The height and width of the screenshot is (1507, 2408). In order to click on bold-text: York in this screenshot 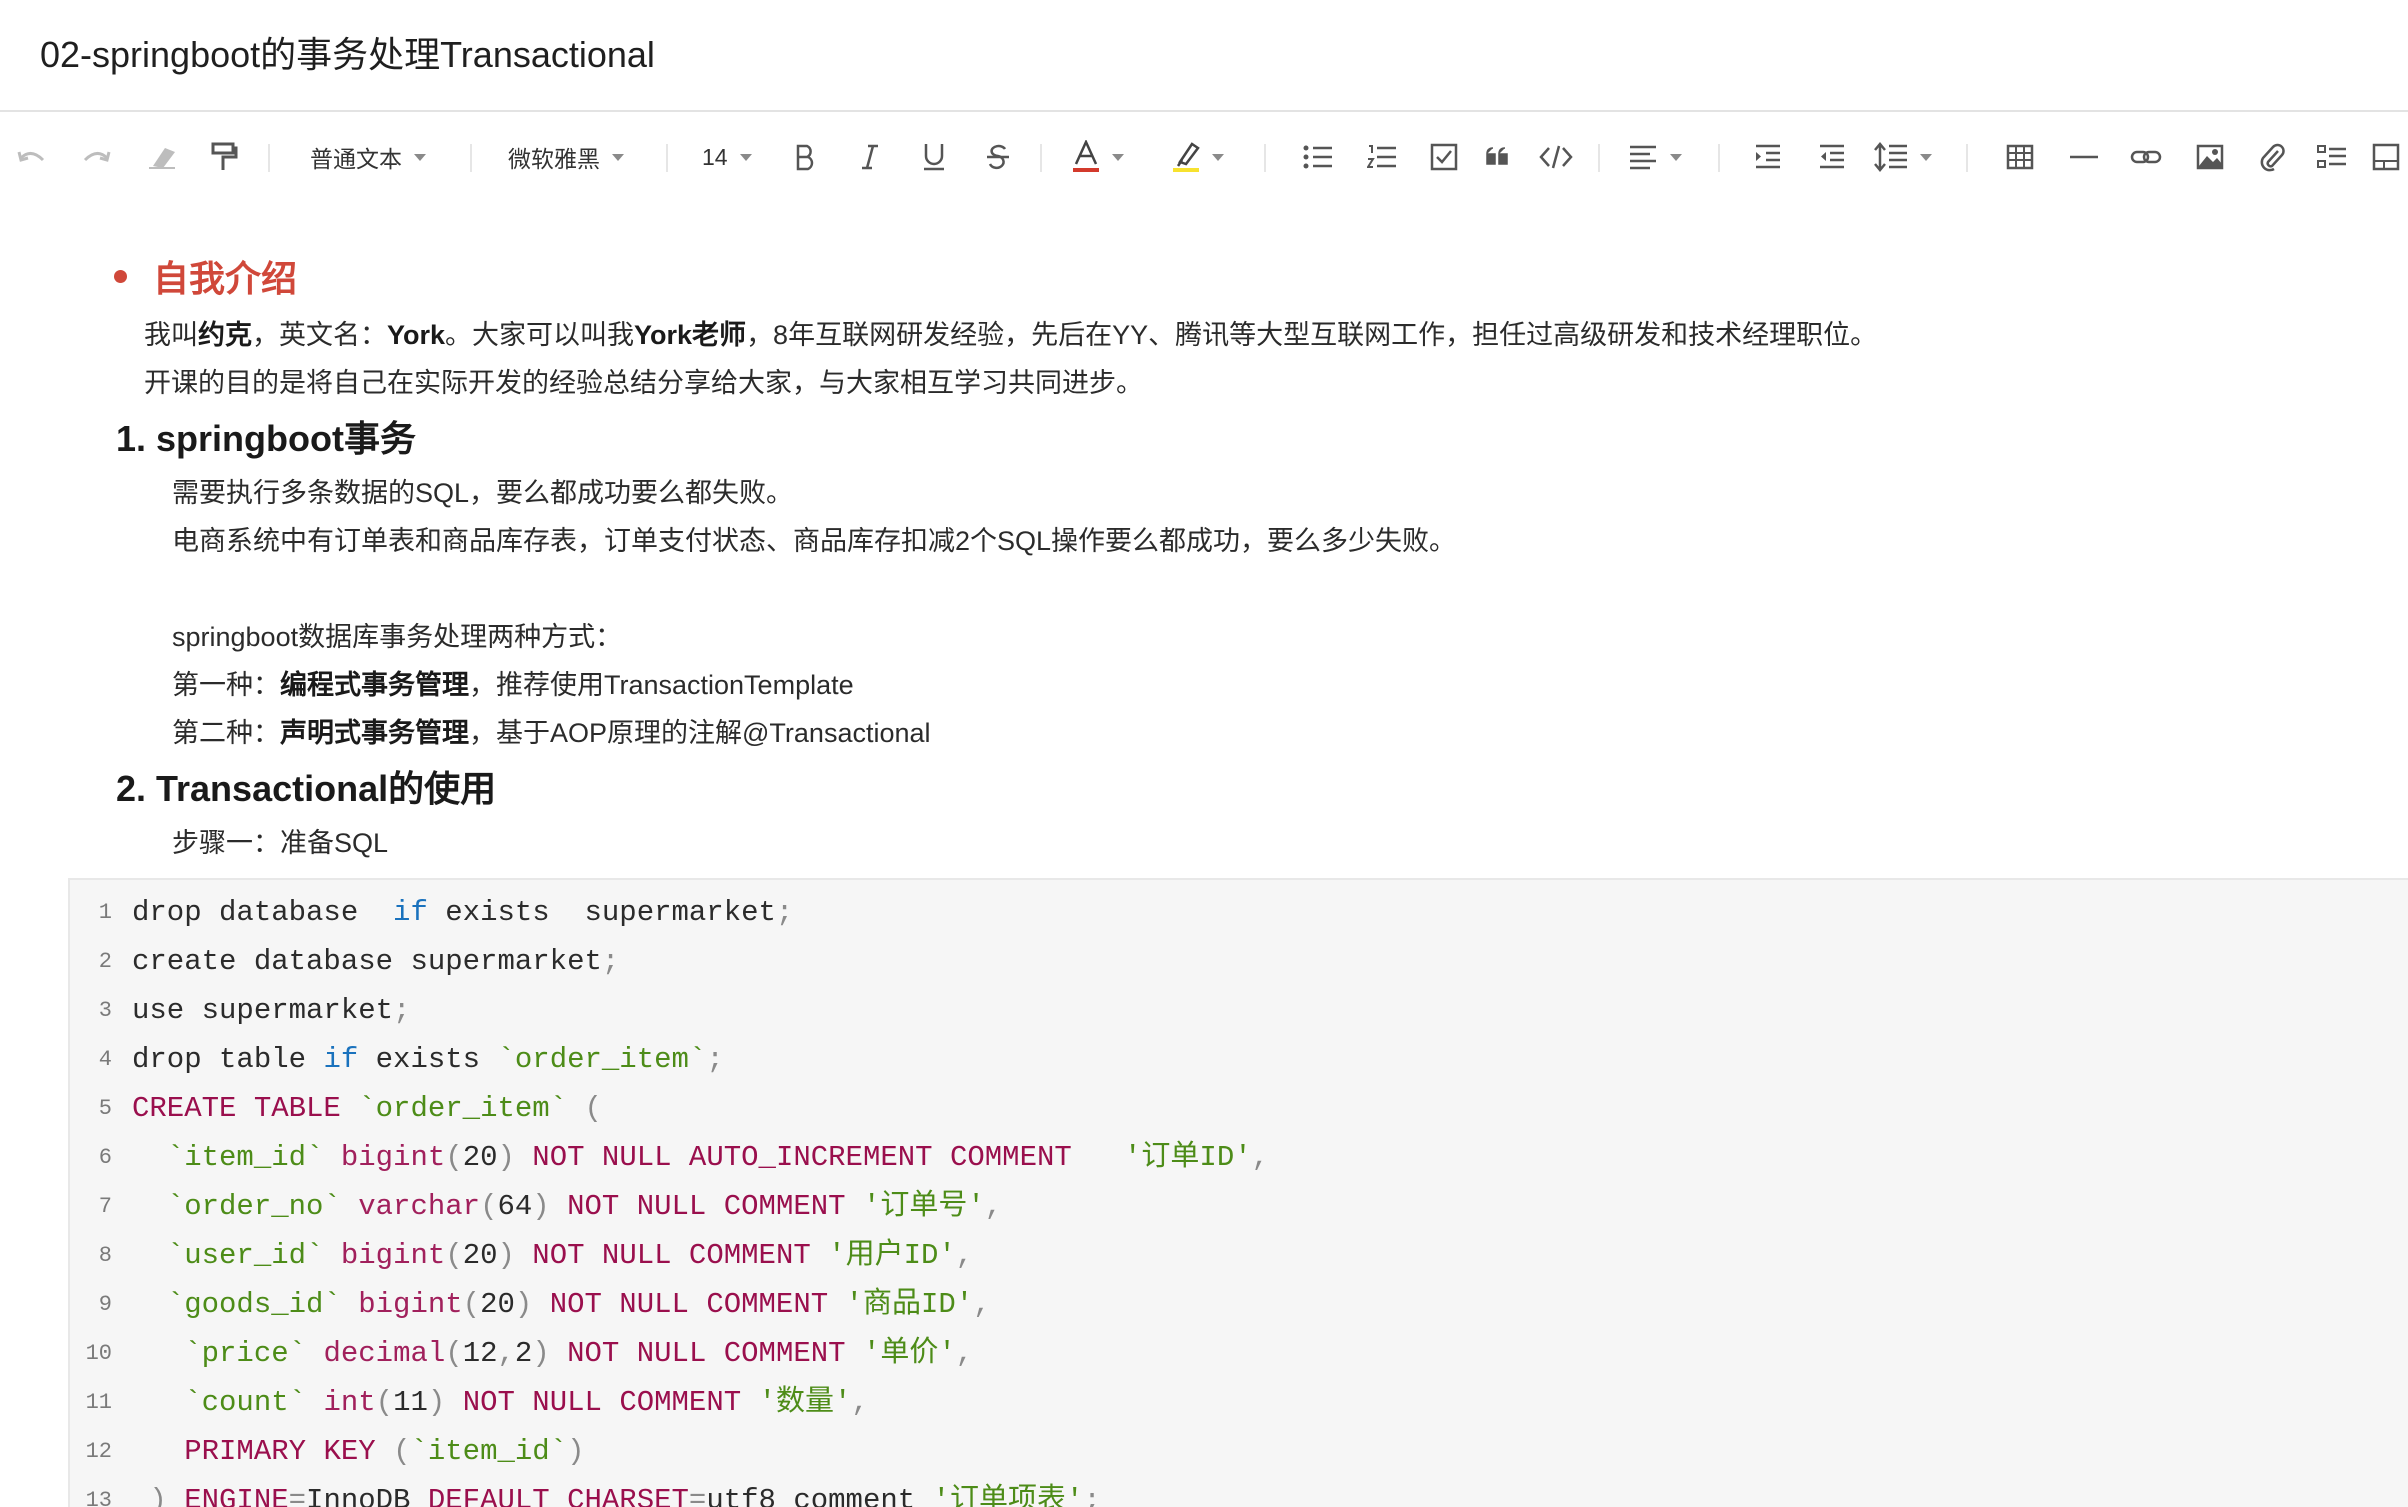, I will do `click(416, 335)`.